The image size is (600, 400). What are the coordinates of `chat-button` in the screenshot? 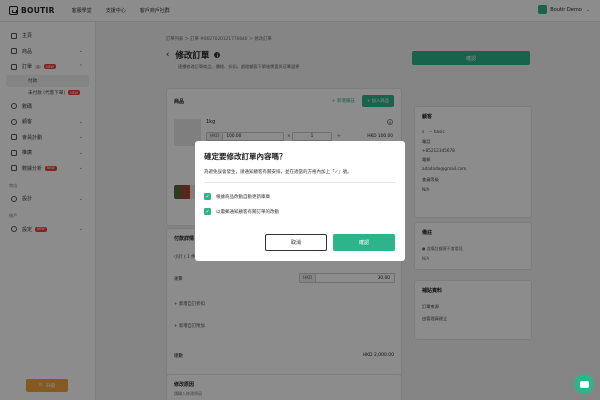 It's located at (584, 384).